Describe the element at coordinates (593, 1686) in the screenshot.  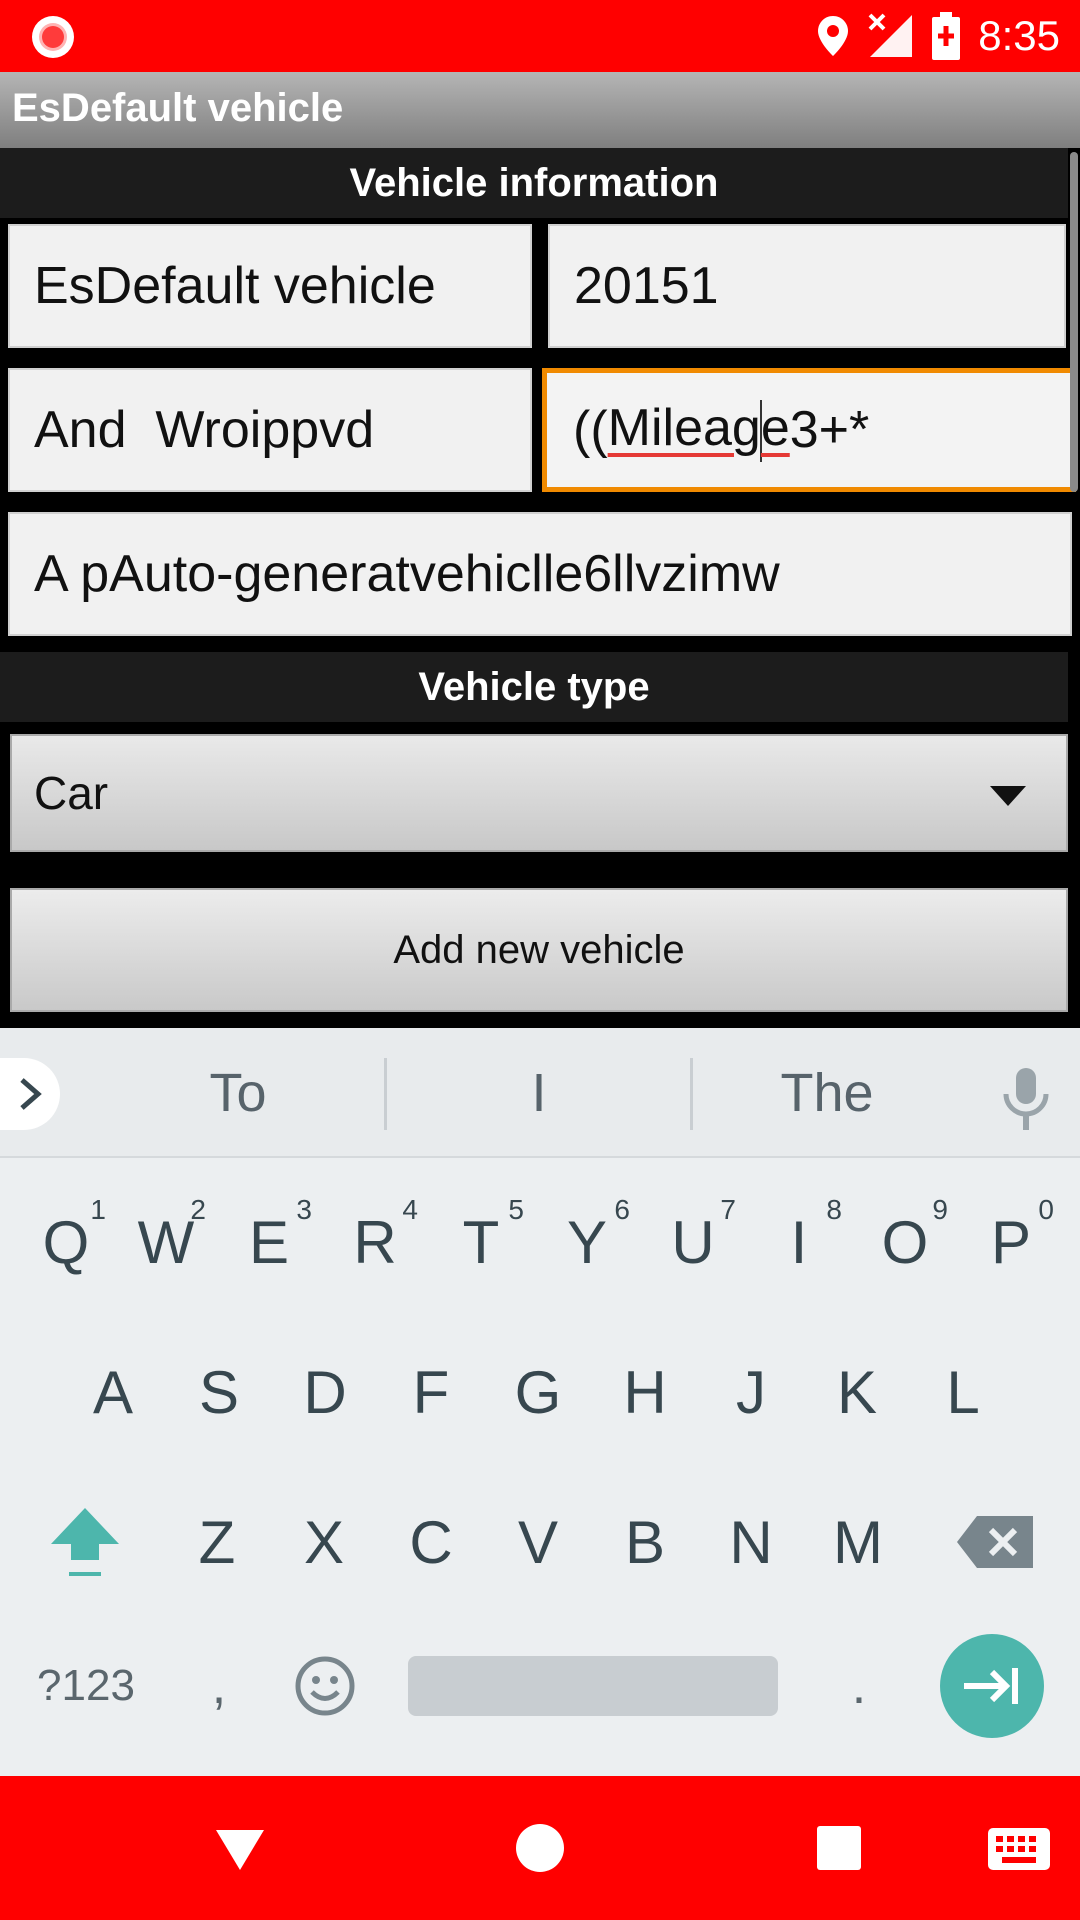
I see `space-key` at that location.